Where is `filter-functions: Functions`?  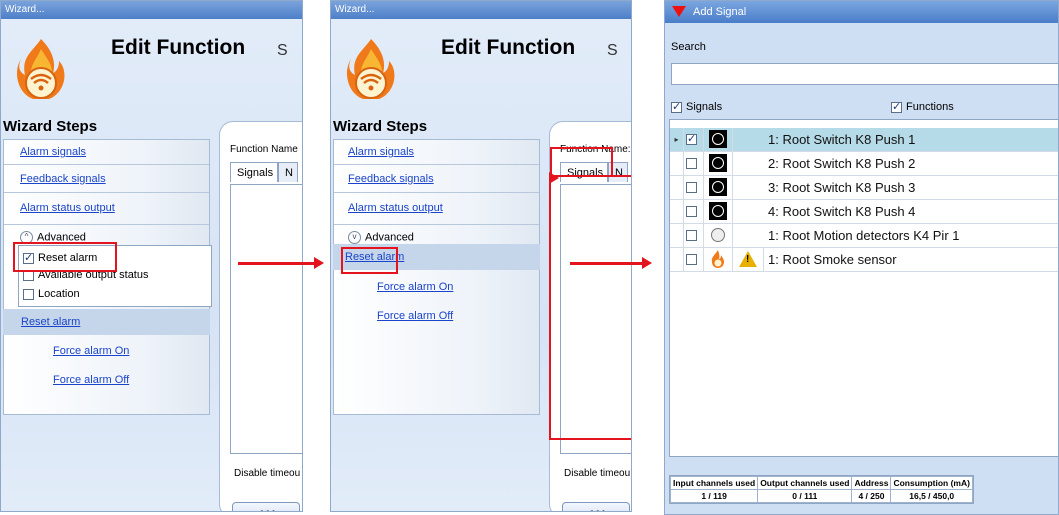 filter-functions: Functions is located at coordinates (922, 106).